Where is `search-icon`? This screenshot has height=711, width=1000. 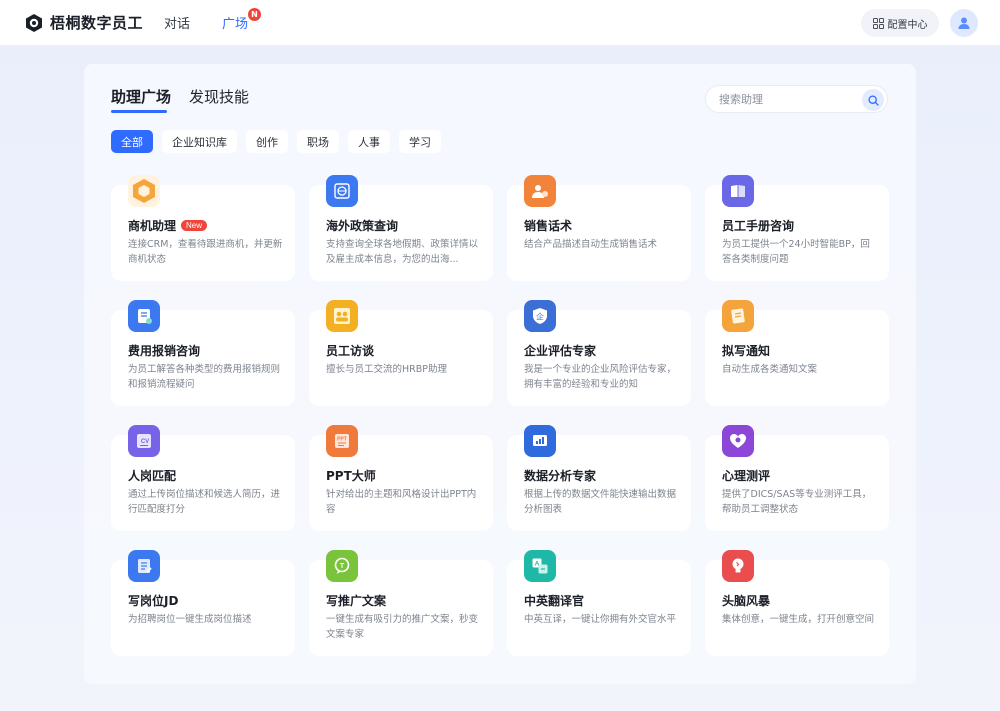
search-icon is located at coordinates (873, 100).